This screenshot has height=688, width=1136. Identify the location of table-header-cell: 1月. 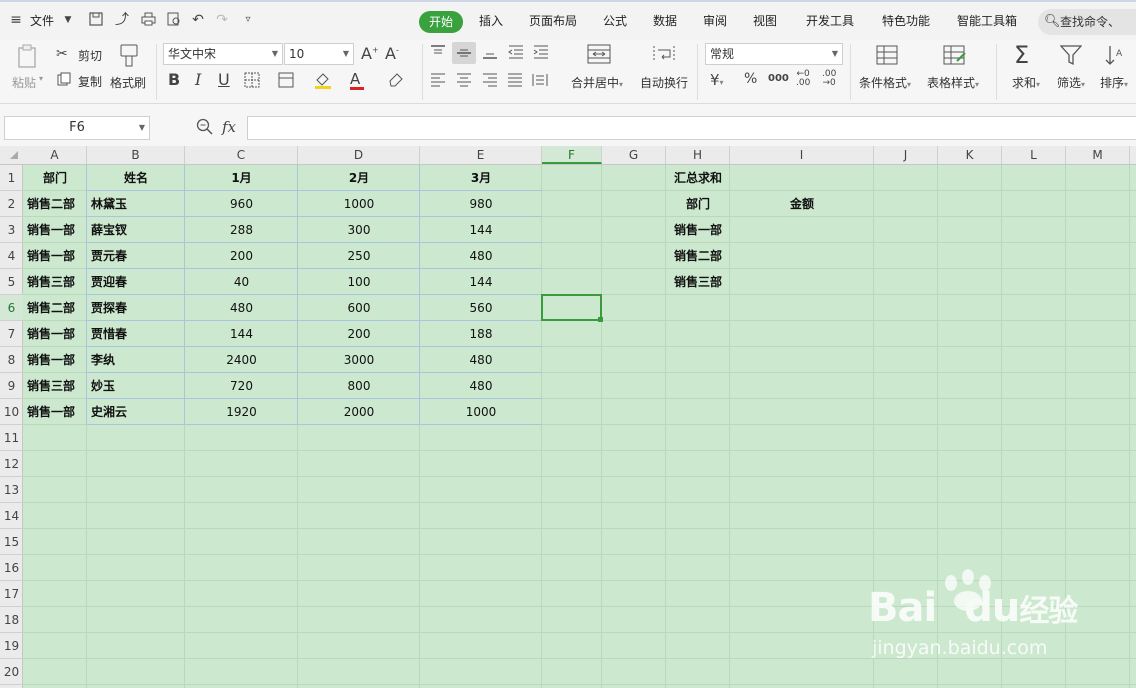
(241, 178).